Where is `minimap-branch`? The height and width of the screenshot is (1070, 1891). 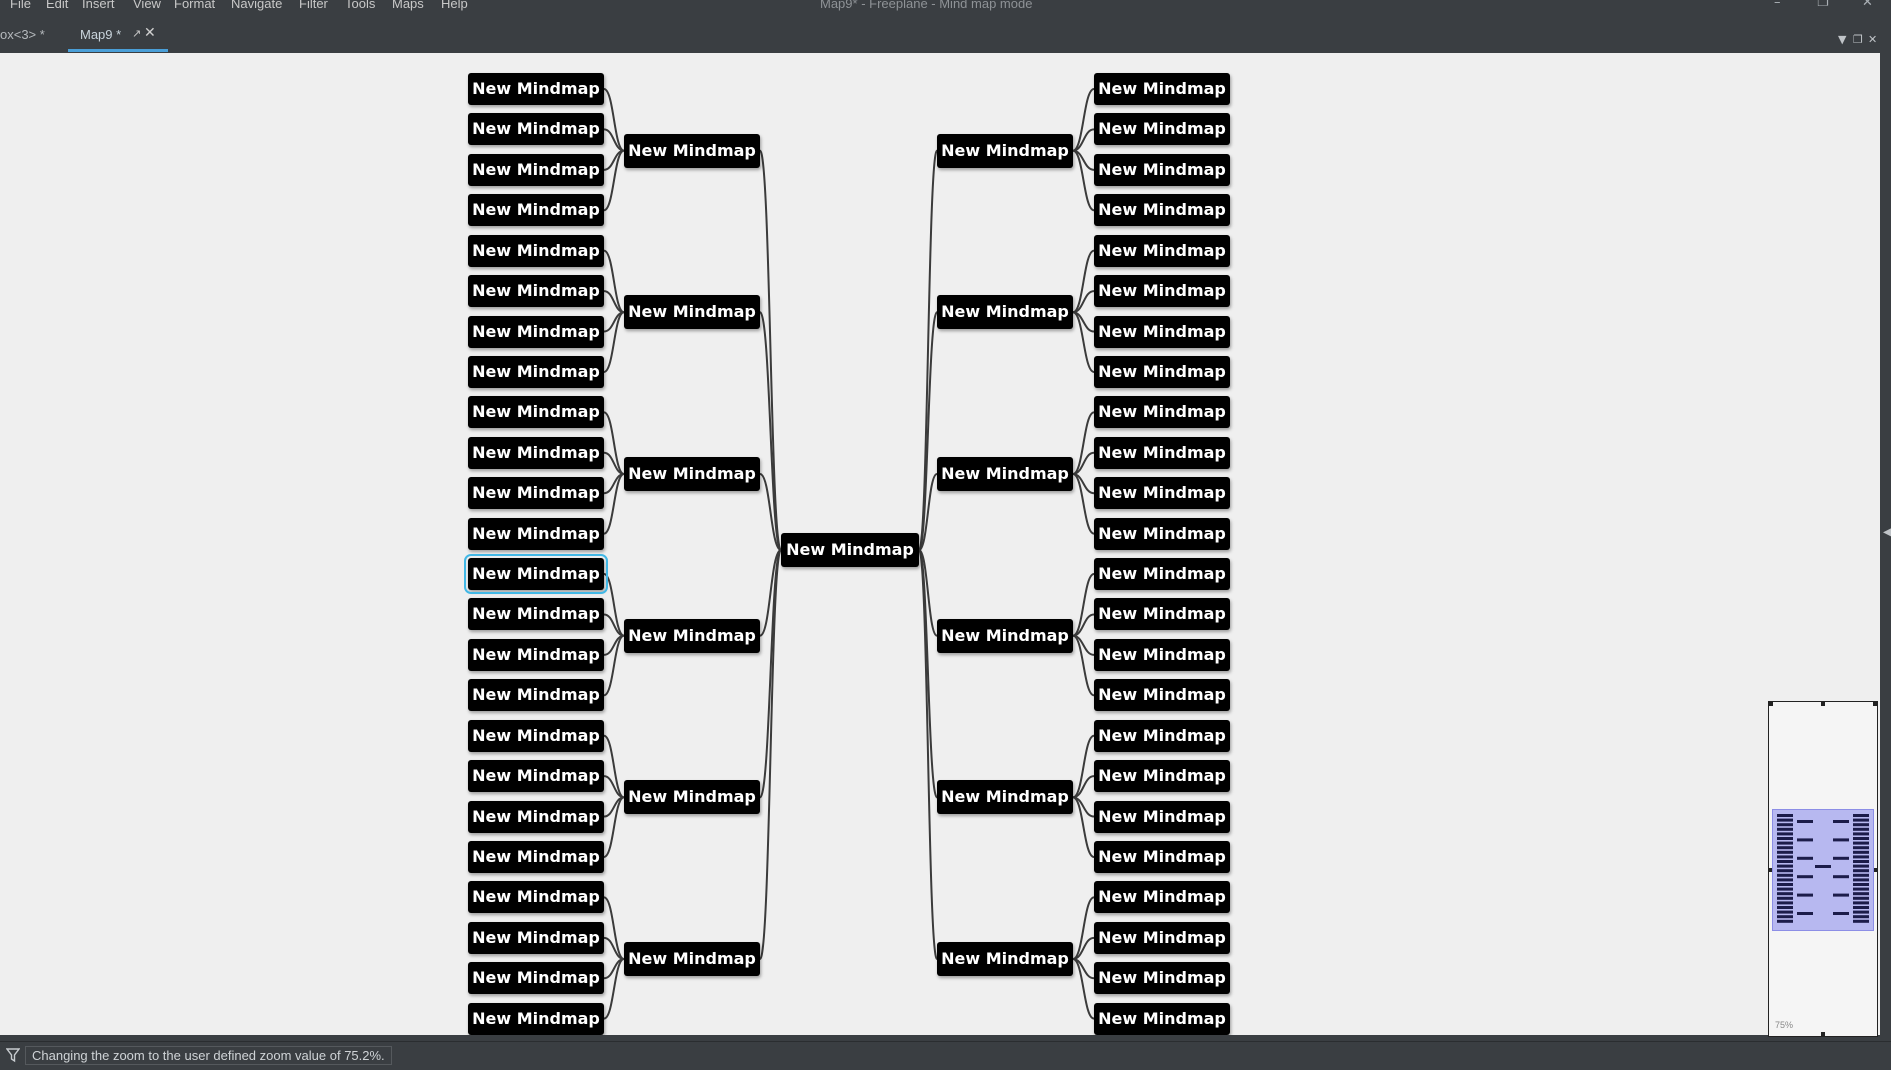
minimap-branch is located at coordinates (1805, 913).